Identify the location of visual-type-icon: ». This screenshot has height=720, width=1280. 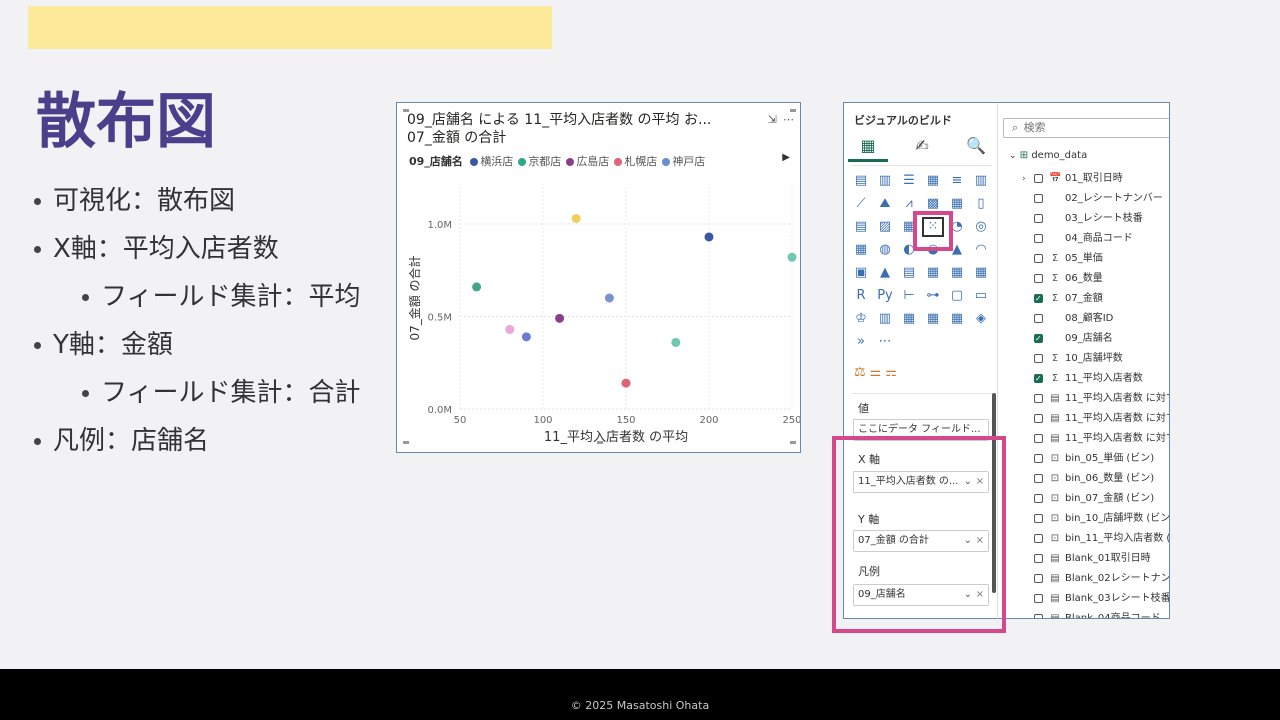
(861, 342).